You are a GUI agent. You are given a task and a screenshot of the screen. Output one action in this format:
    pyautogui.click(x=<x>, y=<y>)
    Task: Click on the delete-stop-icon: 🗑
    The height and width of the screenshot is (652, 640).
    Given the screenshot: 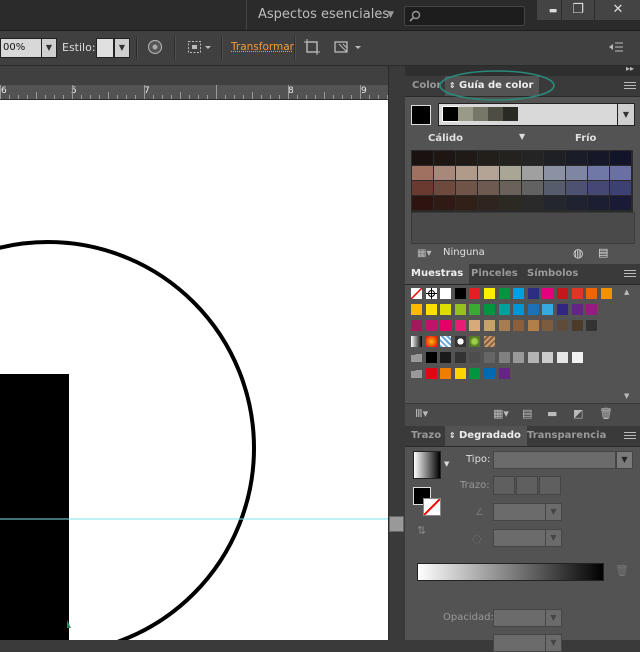 What is the action you would take?
    pyautogui.click(x=622, y=570)
    